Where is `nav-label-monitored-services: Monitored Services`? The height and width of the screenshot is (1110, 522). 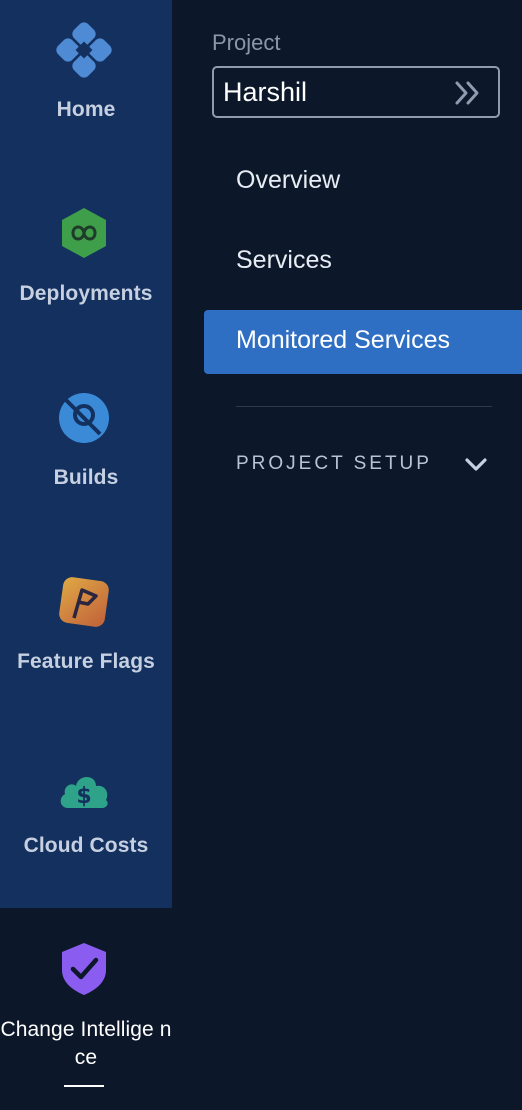 nav-label-monitored-services: Monitored Services is located at coordinates (343, 340).